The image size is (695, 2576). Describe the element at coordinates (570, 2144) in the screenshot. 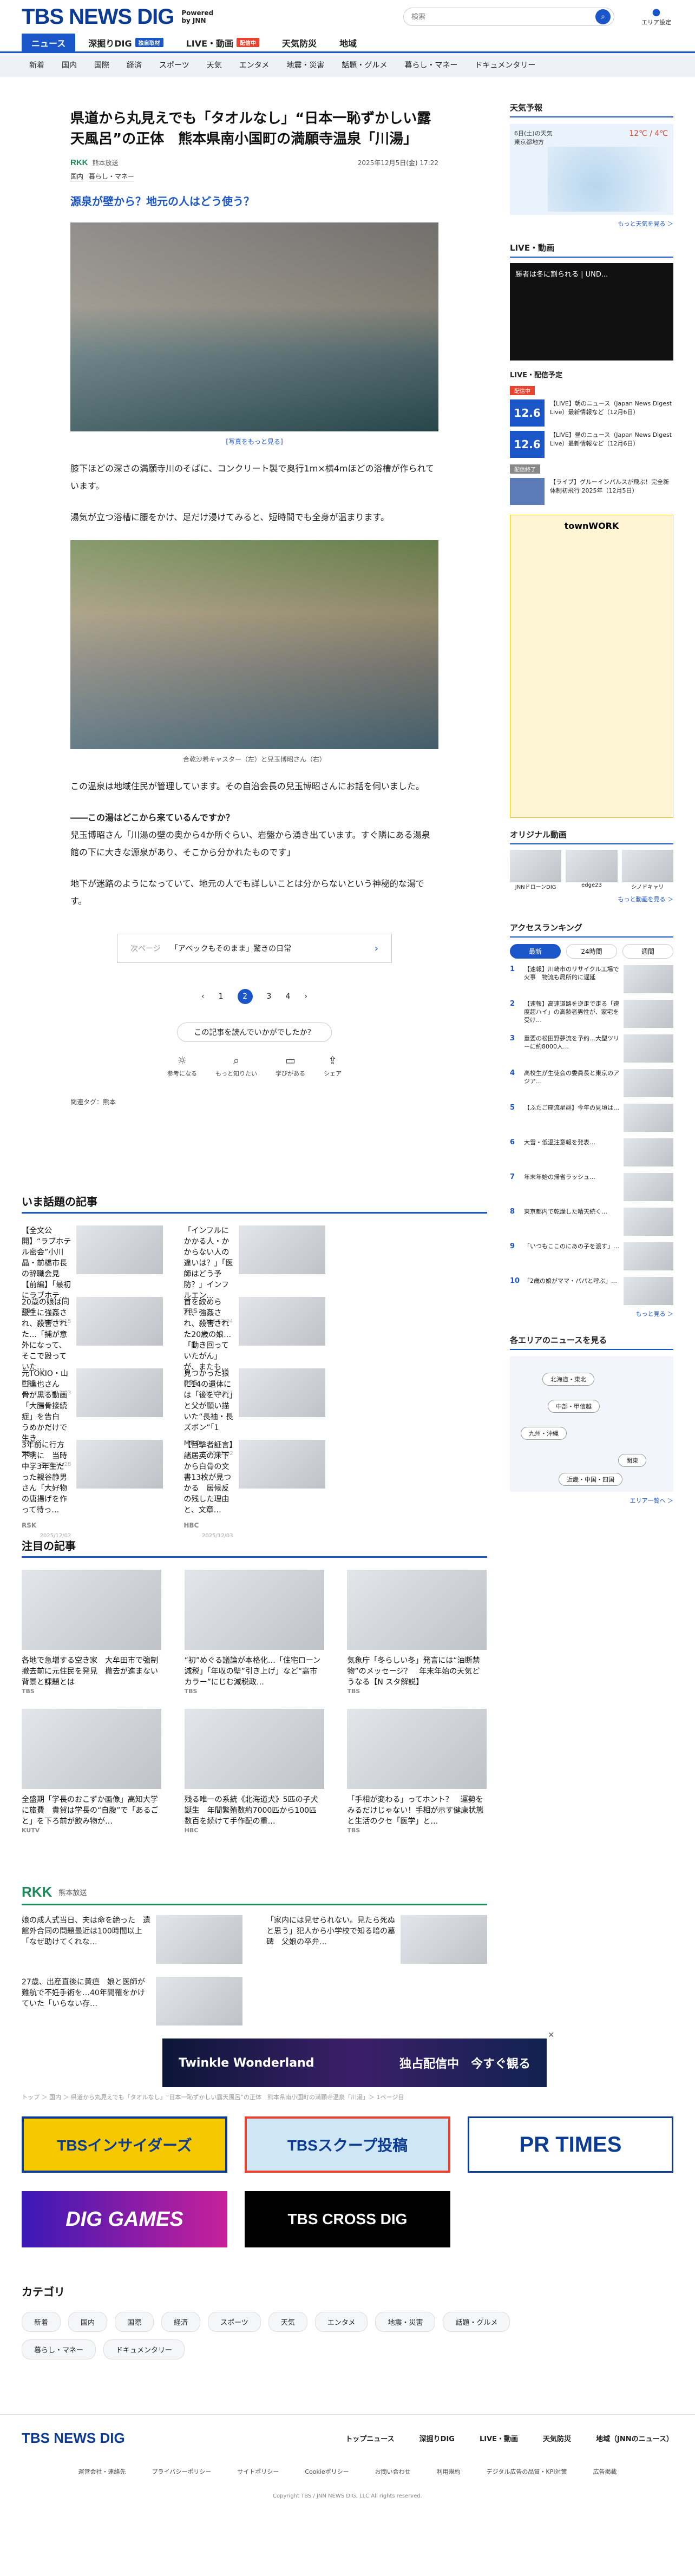

I see `banner-prtimes: PR TIMES` at that location.